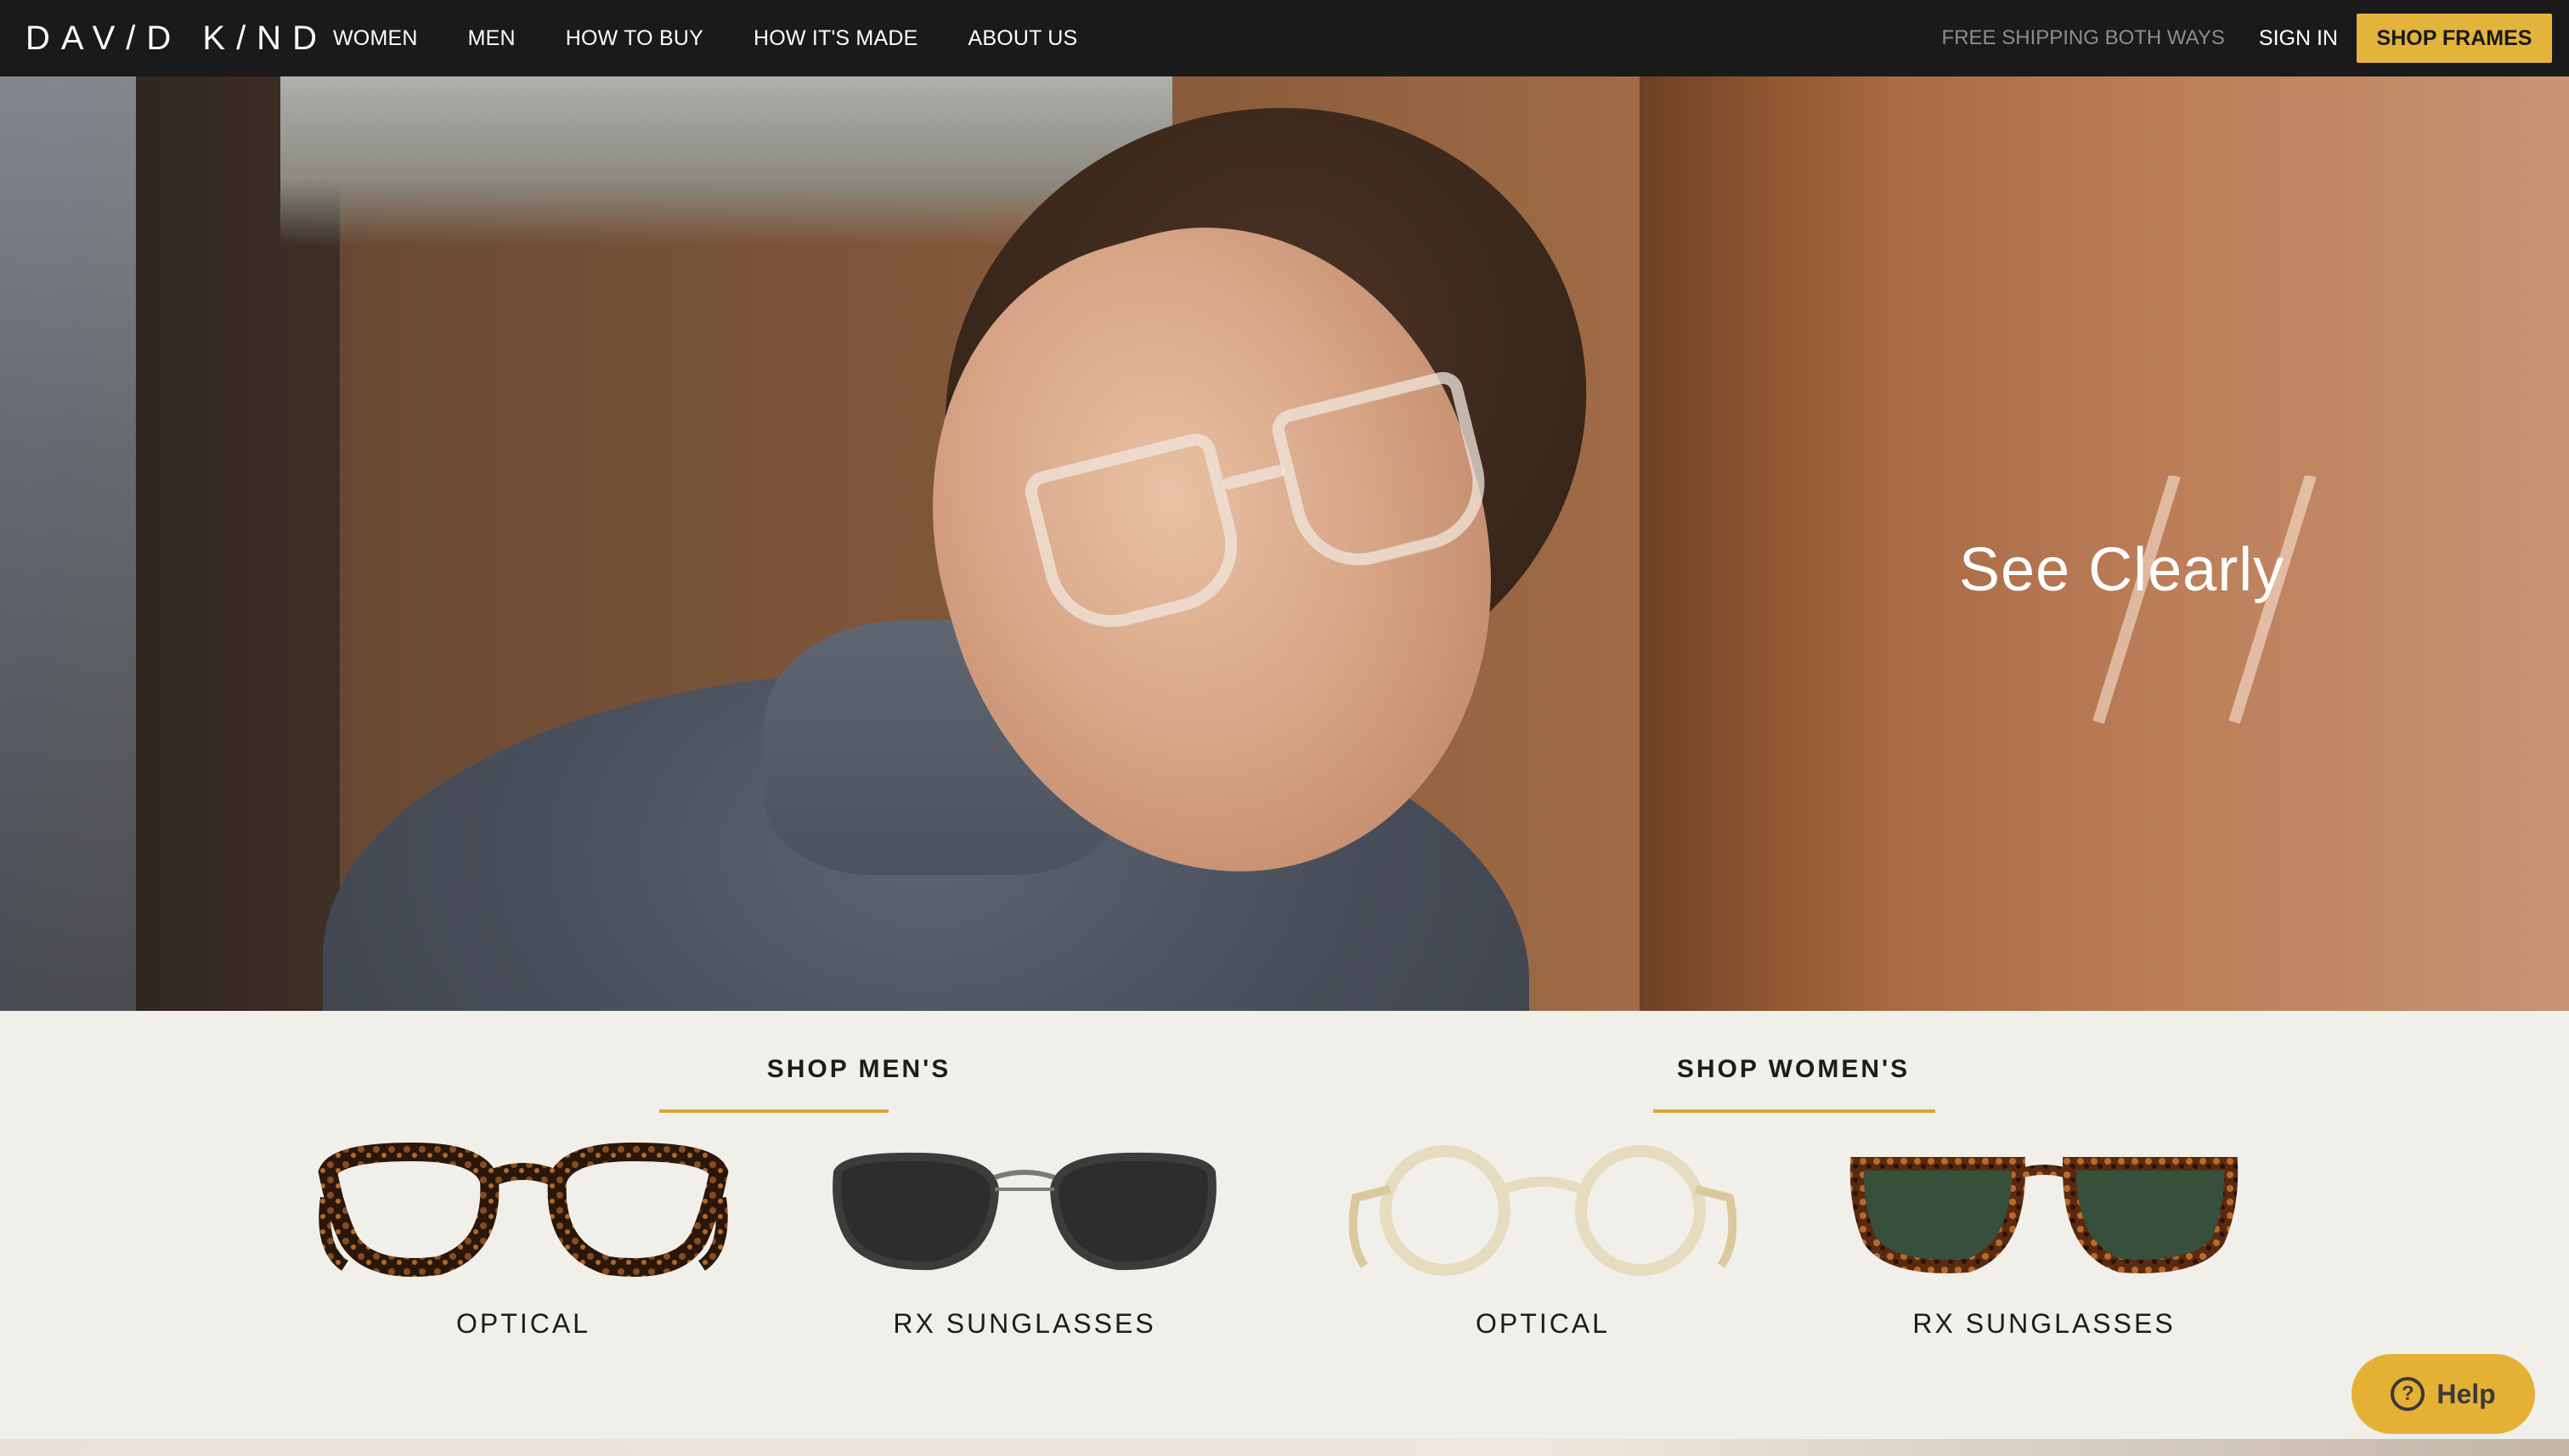  I want to click on product-mens-rx-sunglasses: RX SUNGLASSES, so click(1025, 1240).